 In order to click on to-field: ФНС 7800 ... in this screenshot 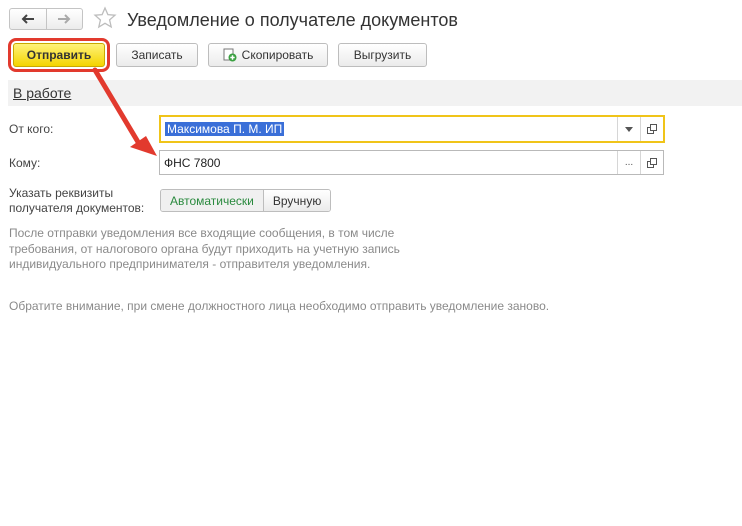, I will do `click(411, 162)`.